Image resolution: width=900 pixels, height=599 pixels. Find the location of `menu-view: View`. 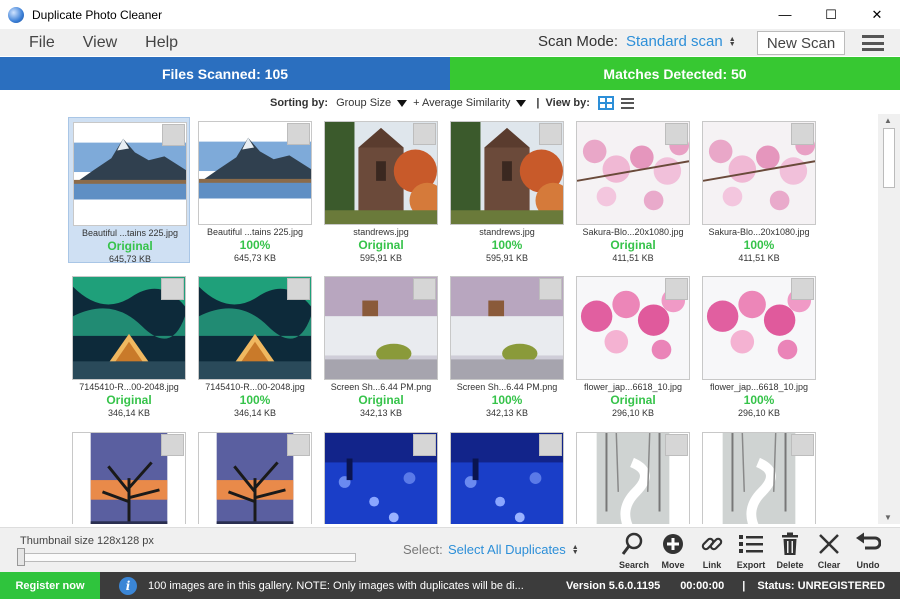

menu-view: View is located at coordinates (100, 43).